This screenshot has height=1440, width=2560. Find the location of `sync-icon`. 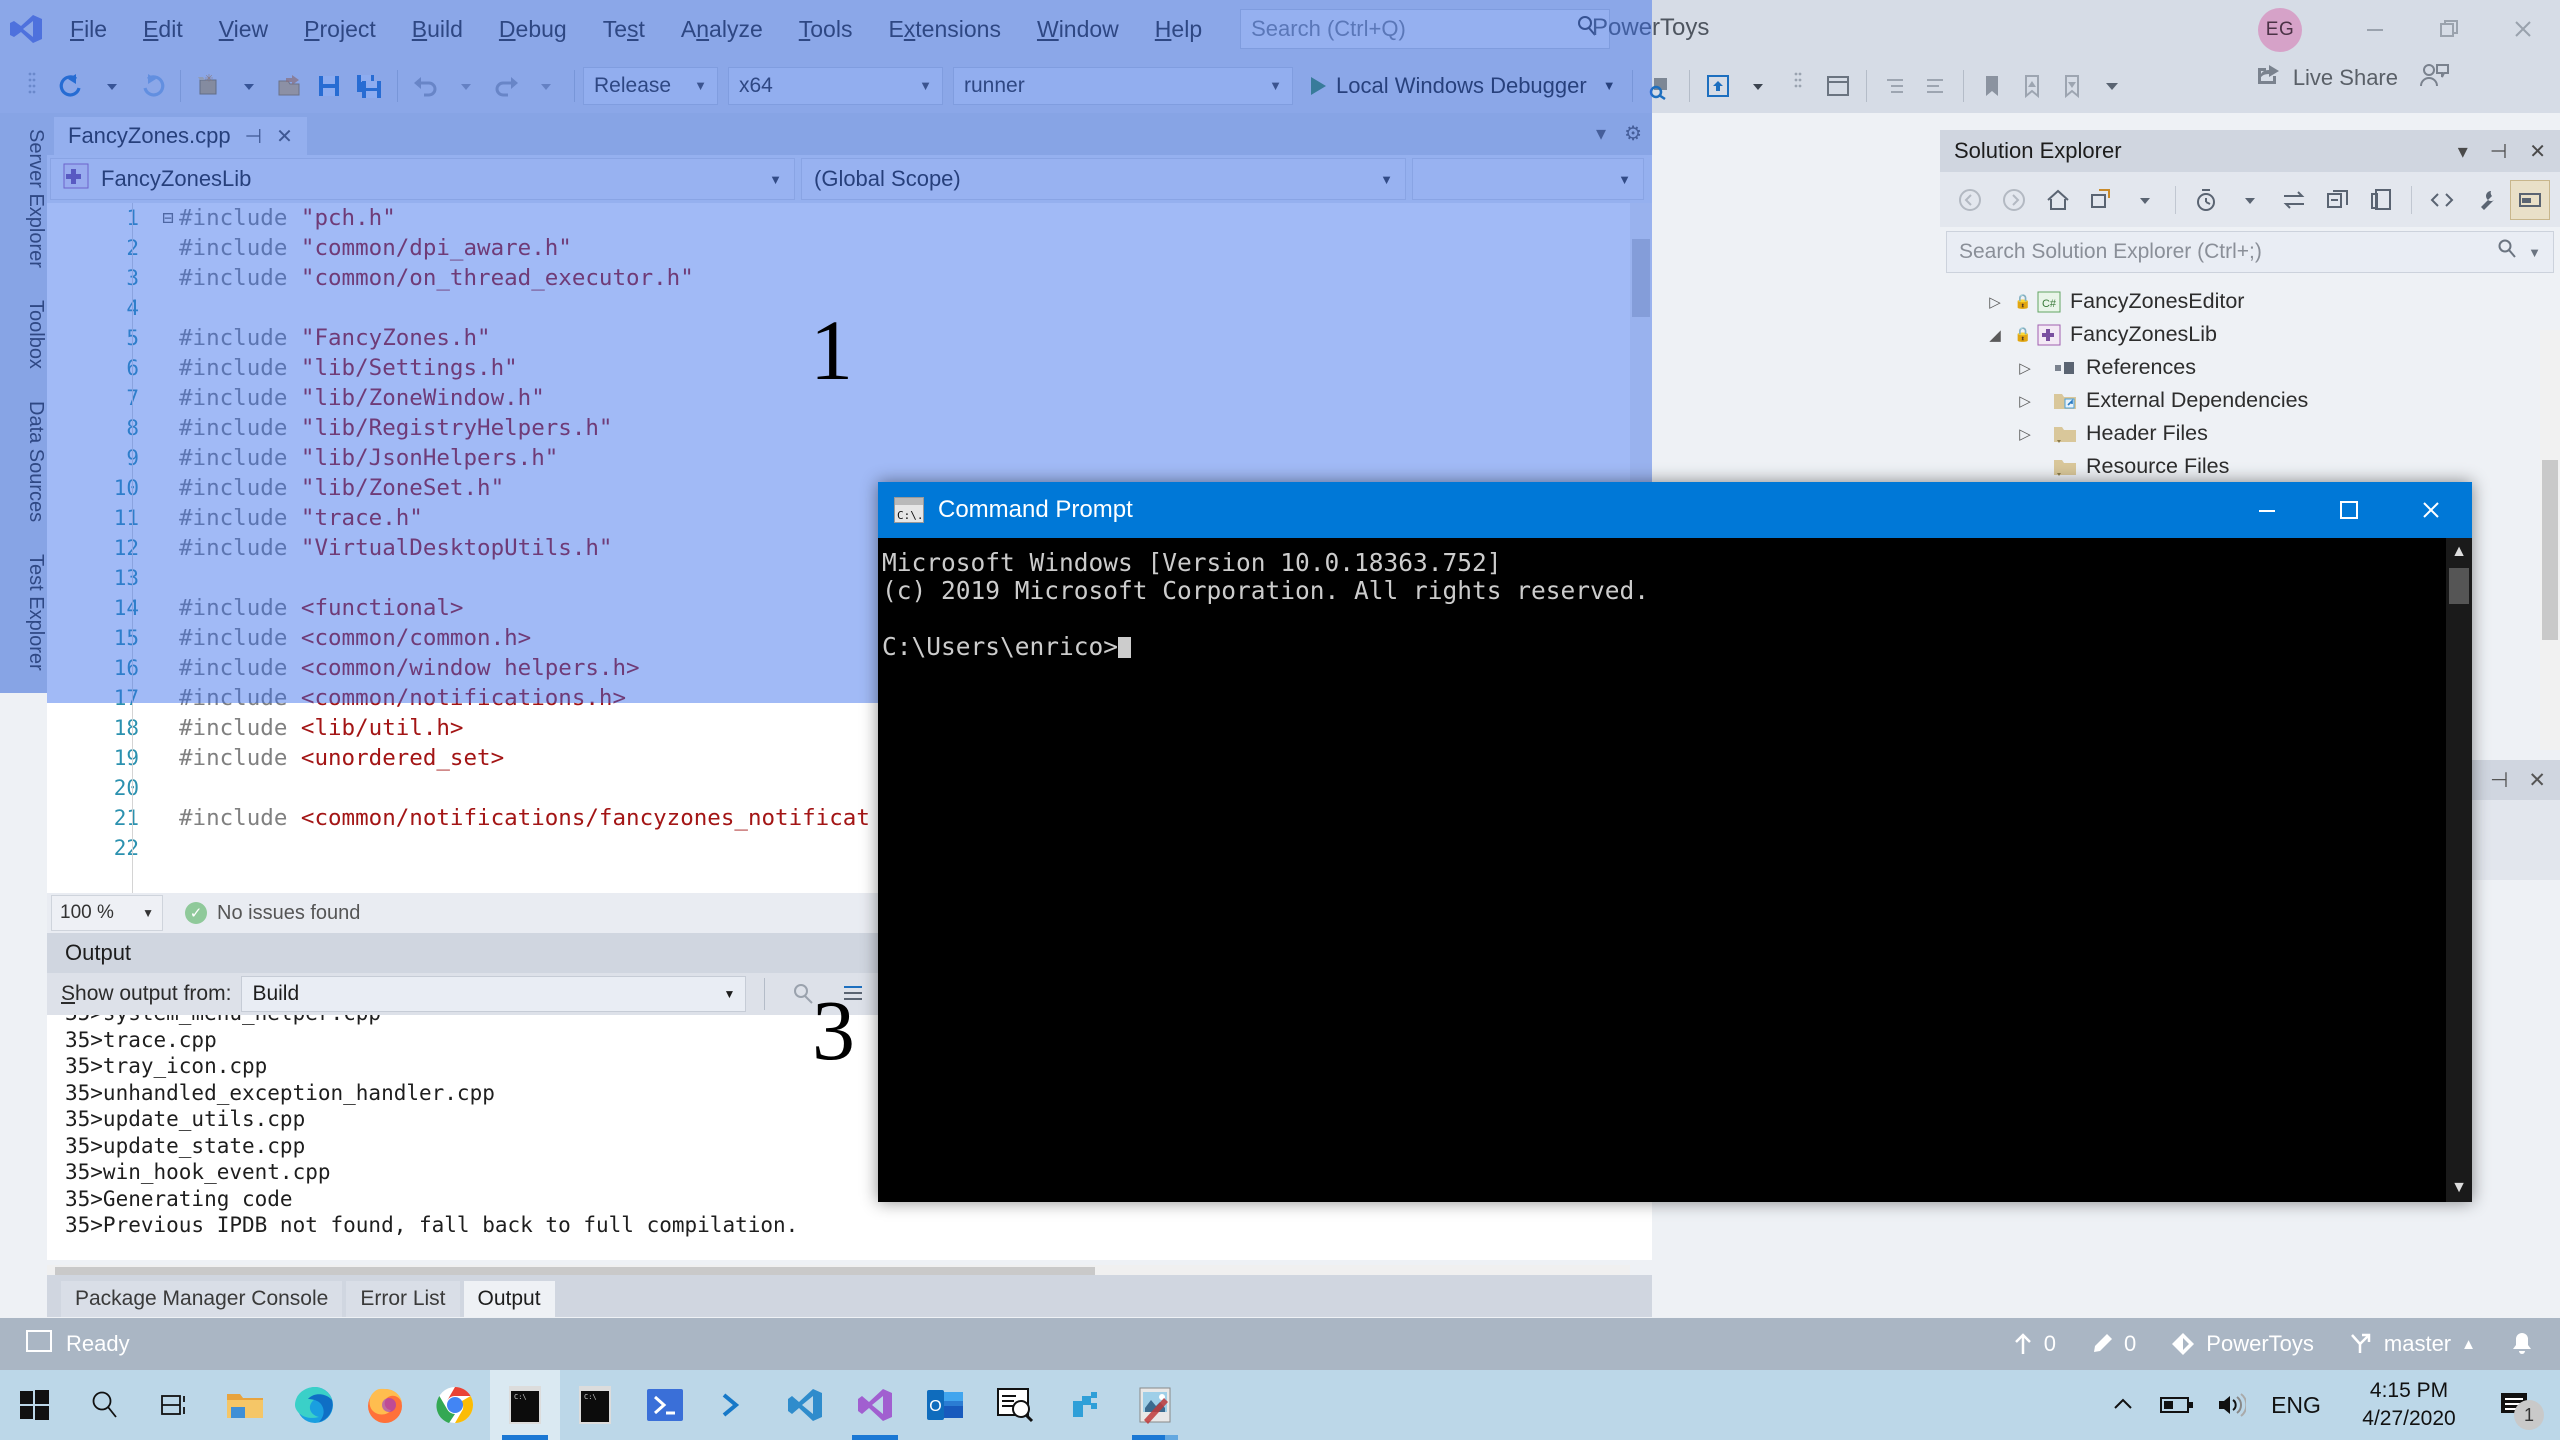

sync-icon is located at coordinates (2294, 200).